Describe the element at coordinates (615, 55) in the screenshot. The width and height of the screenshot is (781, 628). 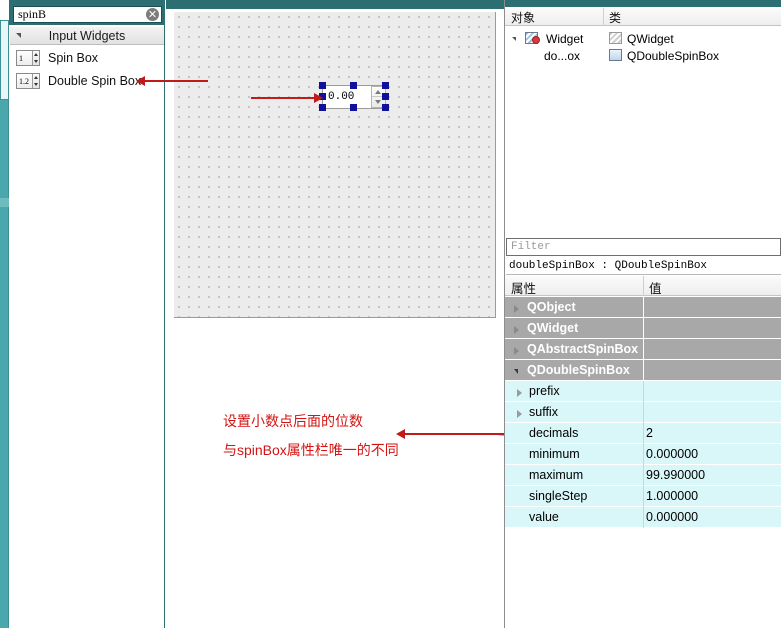
I see `double-spinbox-icon` at that location.